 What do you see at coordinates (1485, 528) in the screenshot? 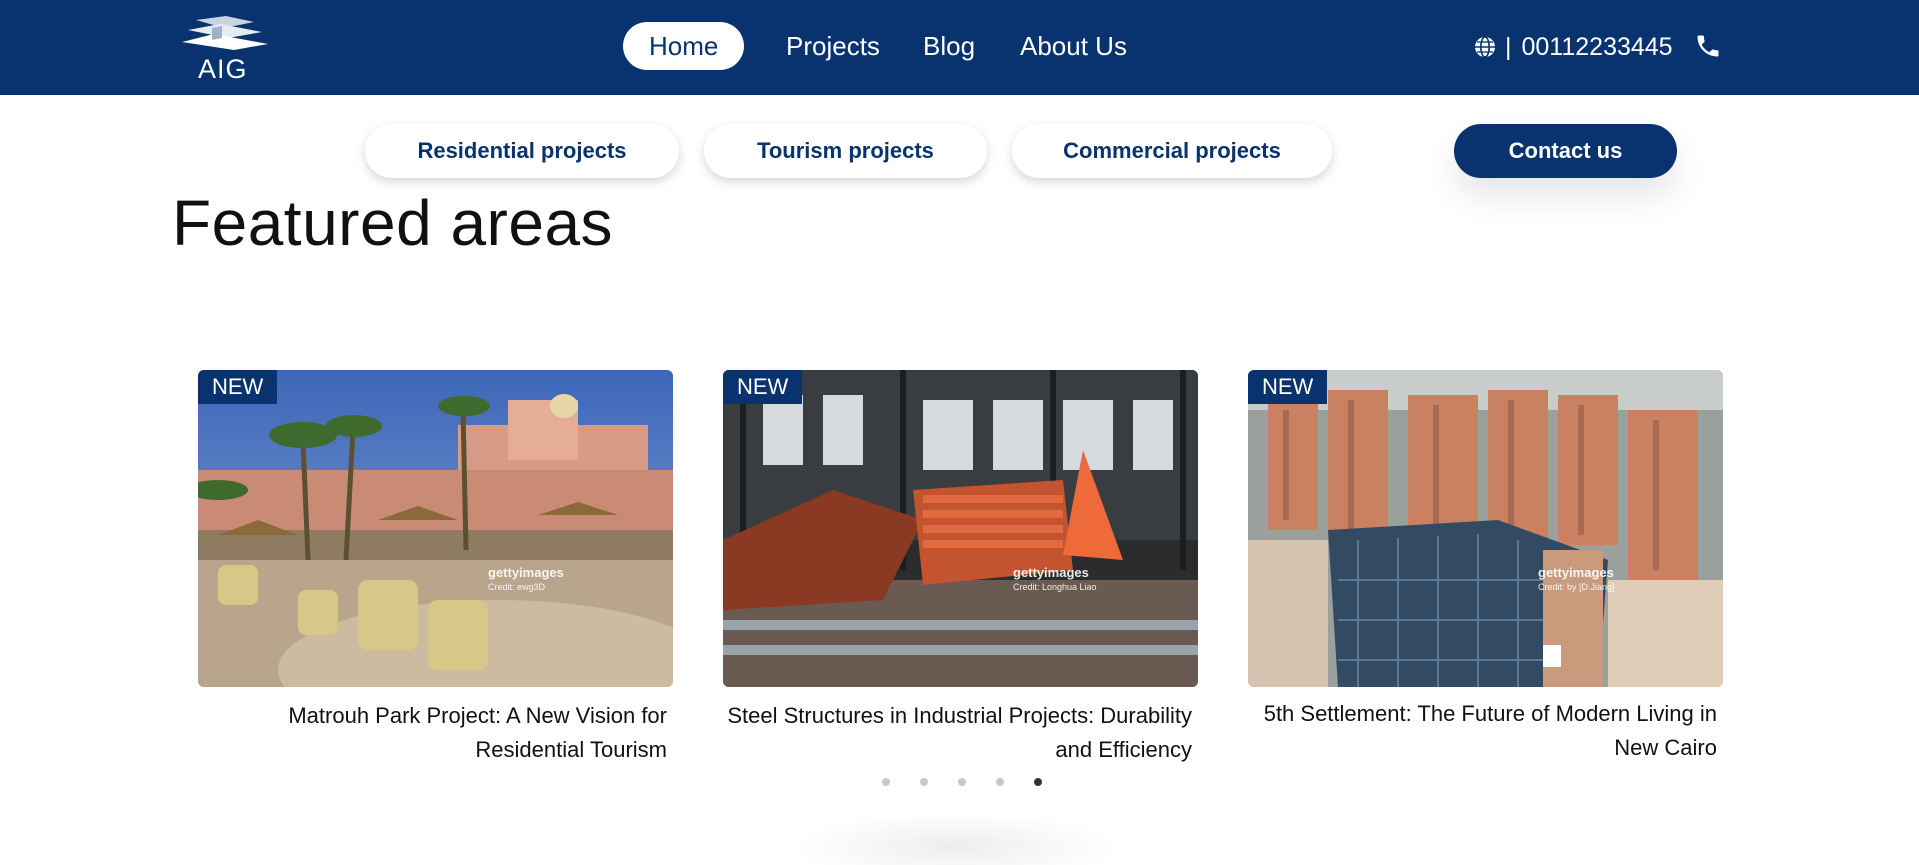
I see `project-image: NEW gettyimages Credit: by [D.Jiang]` at bounding box center [1485, 528].